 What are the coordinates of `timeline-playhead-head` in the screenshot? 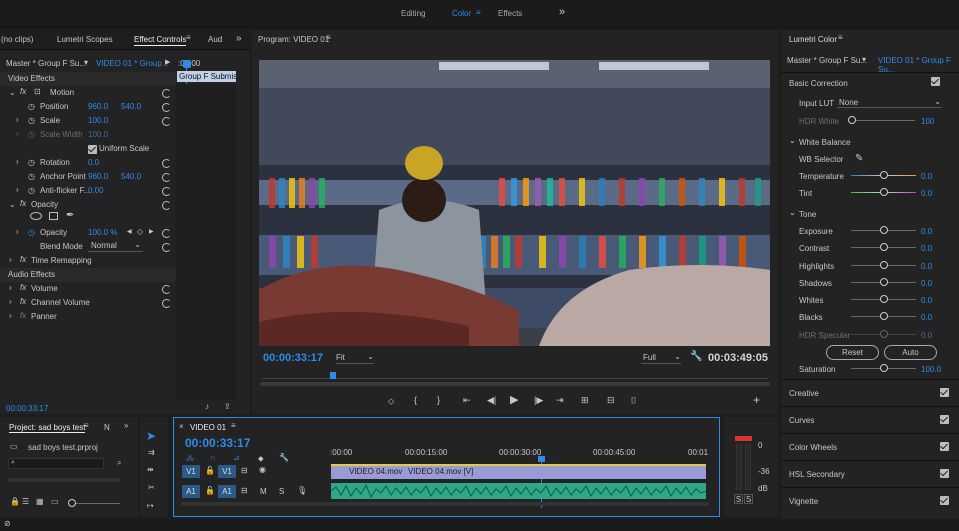 It's located at (541, 459).